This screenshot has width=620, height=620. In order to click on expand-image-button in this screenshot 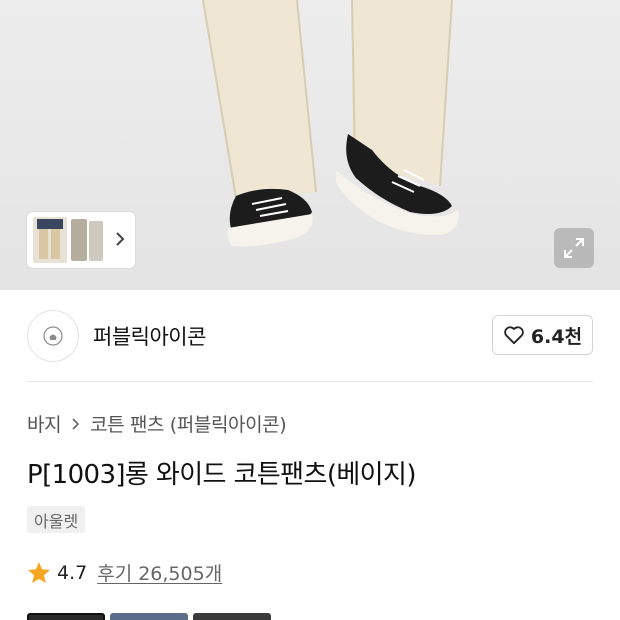, I will do `click(574, 248)`.